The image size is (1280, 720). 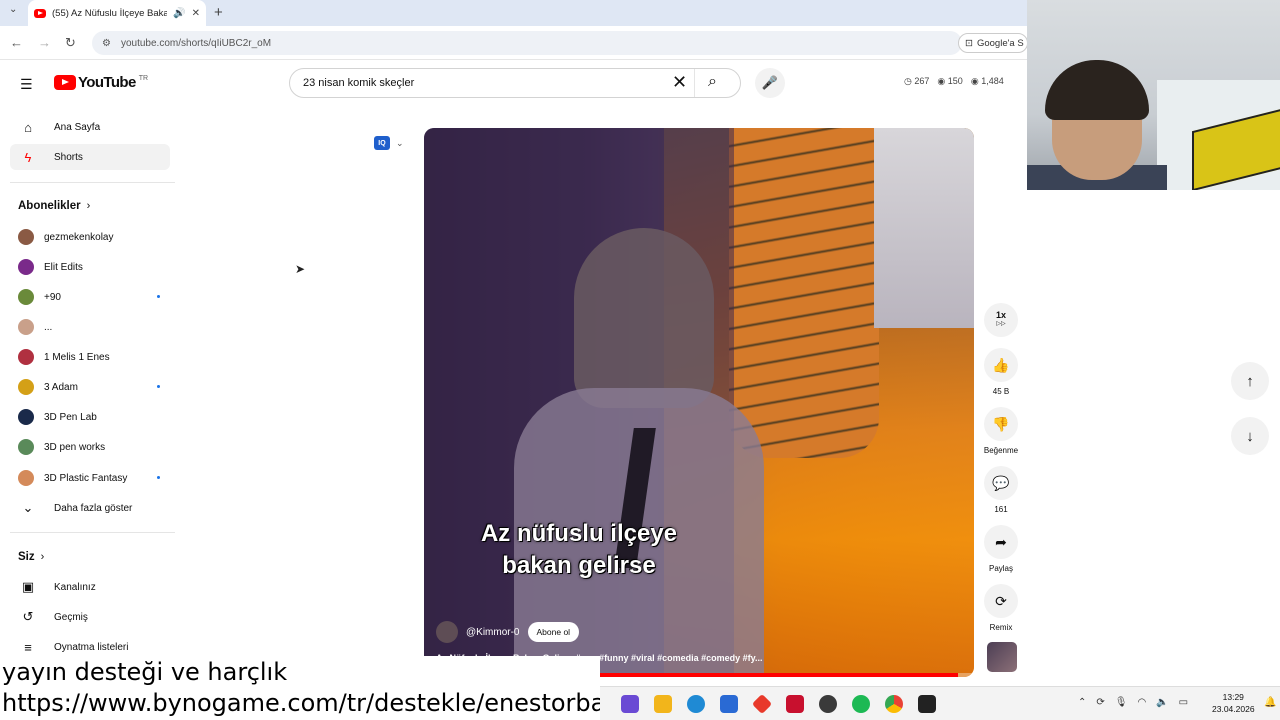 I want to click on donation-text: yayın desteği ve harçlık, so click(x=145, y=672).